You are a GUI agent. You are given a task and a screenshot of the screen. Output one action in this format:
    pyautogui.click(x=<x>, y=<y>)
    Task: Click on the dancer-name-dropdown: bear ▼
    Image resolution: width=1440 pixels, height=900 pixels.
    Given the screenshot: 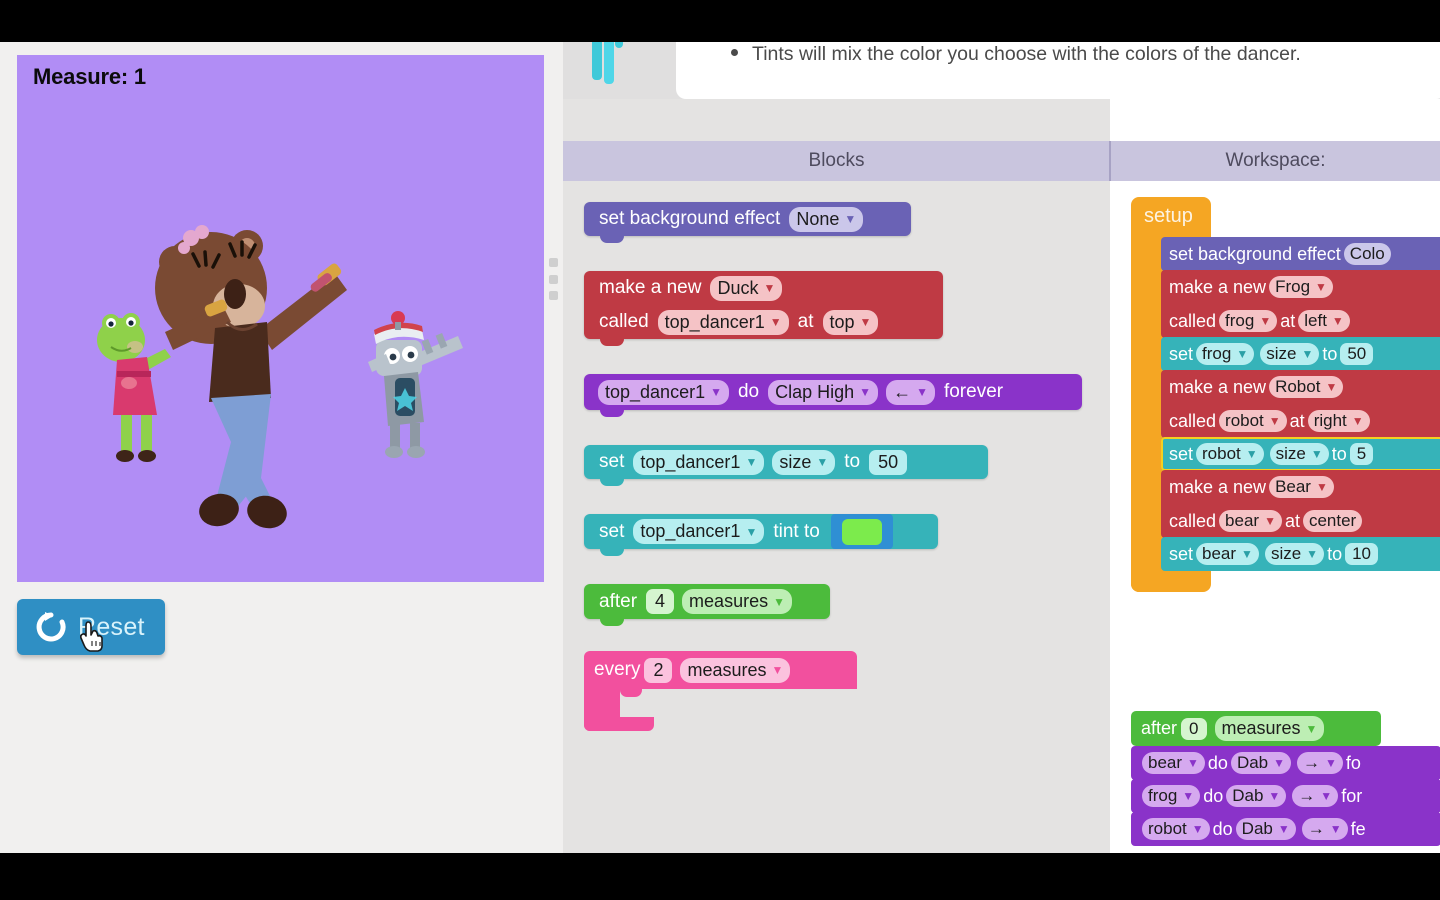 What is the action you would take?
    pyautogui.click(x=1250, y=521)
    